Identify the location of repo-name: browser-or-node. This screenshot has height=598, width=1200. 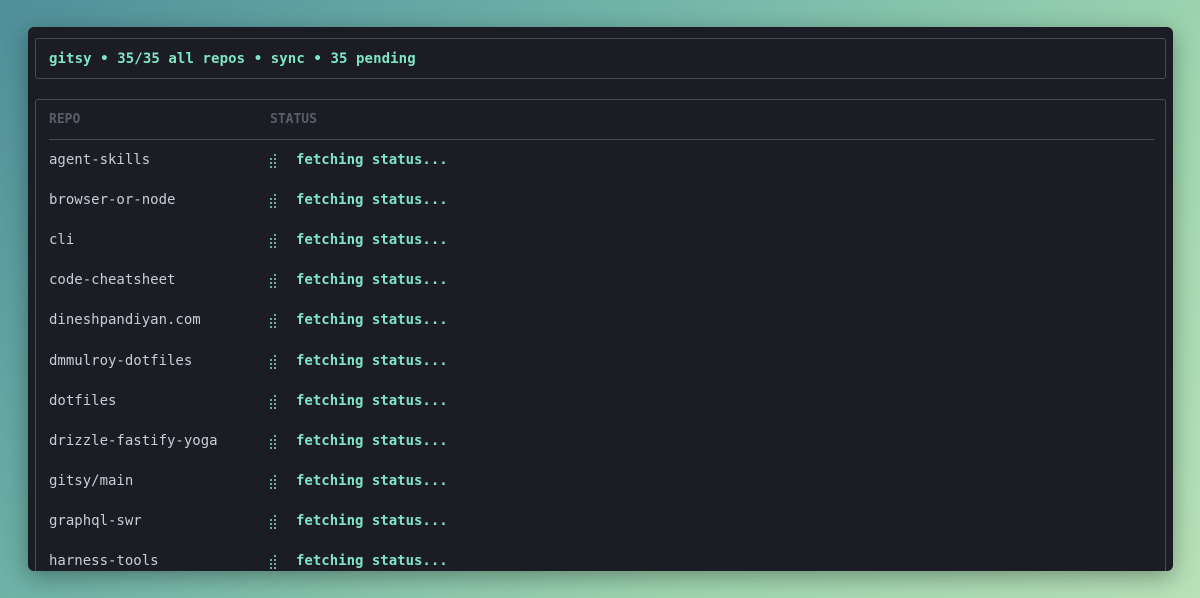
(112, 200).